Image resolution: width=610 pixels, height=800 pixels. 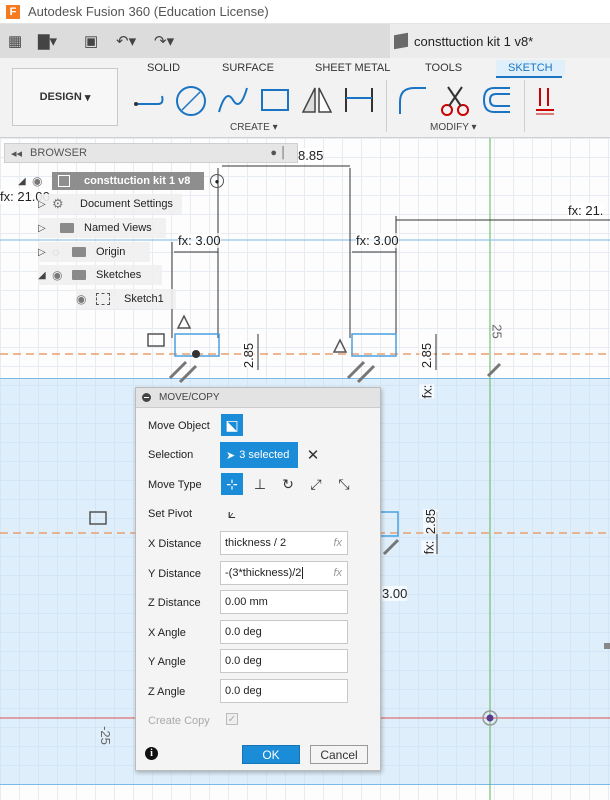 I want to click on create-copy-checkbox: ✓, so click(x=232, y=719).